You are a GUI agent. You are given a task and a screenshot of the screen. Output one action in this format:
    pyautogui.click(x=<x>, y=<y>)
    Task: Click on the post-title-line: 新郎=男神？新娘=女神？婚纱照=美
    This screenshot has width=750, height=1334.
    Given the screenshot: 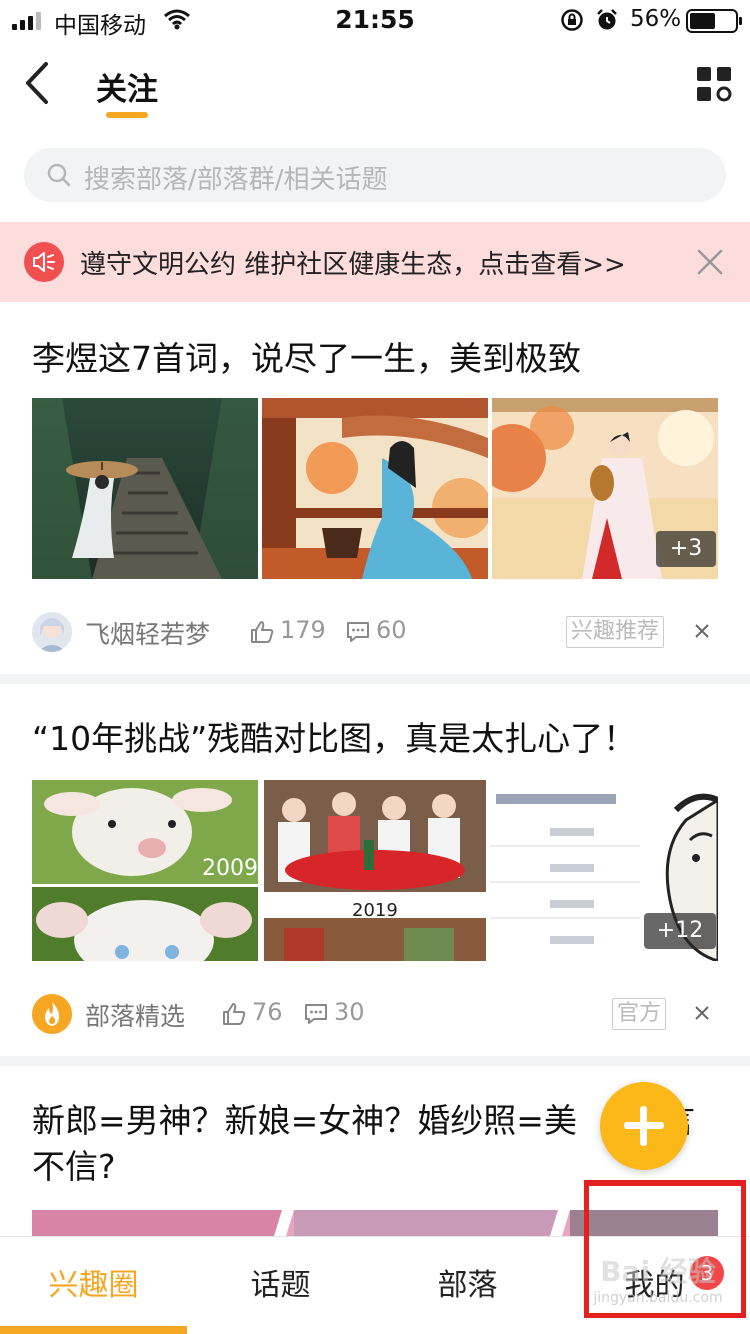 What is the action you would take?
    pyautogui.click(x=304, y=1120)
    